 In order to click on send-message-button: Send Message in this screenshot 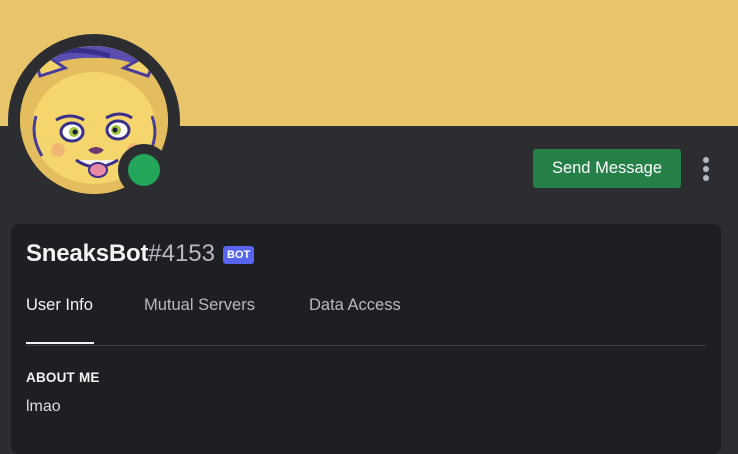, I will do `click(607, 168)`.